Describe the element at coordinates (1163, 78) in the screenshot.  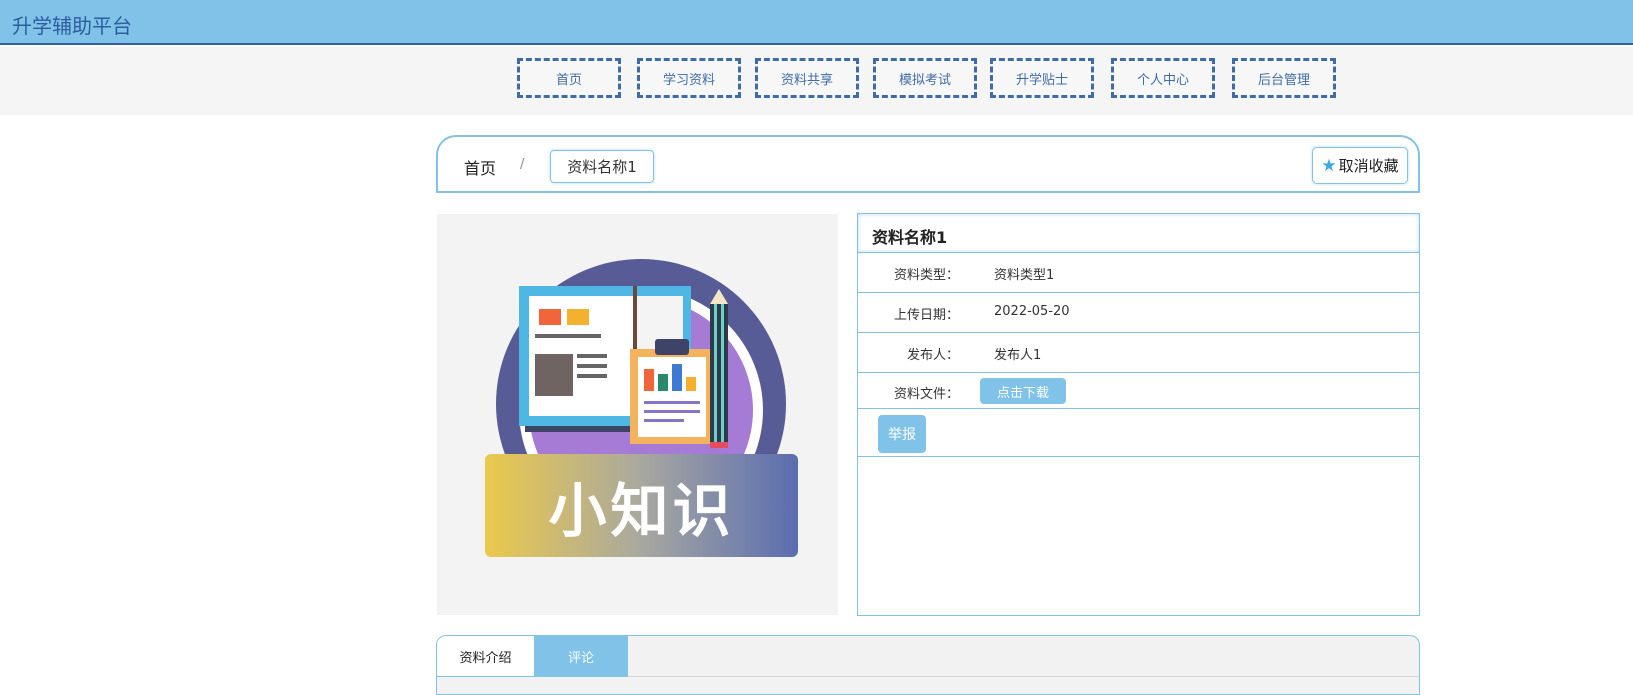
I see `nav-item-personal-center: 个人中心` at that location.